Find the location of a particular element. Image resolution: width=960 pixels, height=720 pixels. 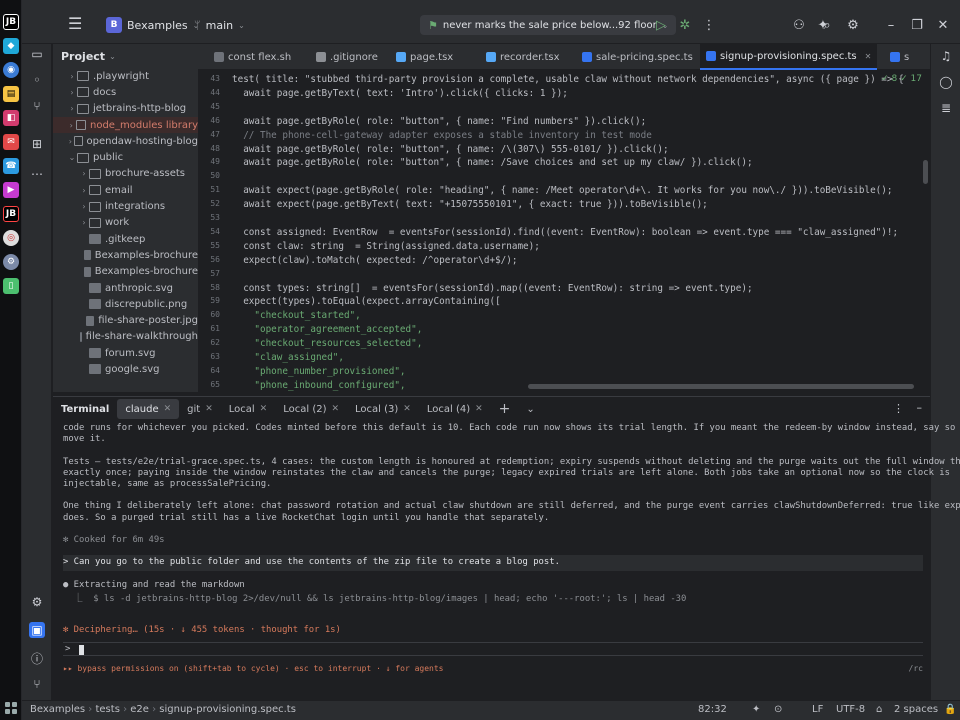

project-tree-item: .gitkeep is located at coordinates (125, 239).